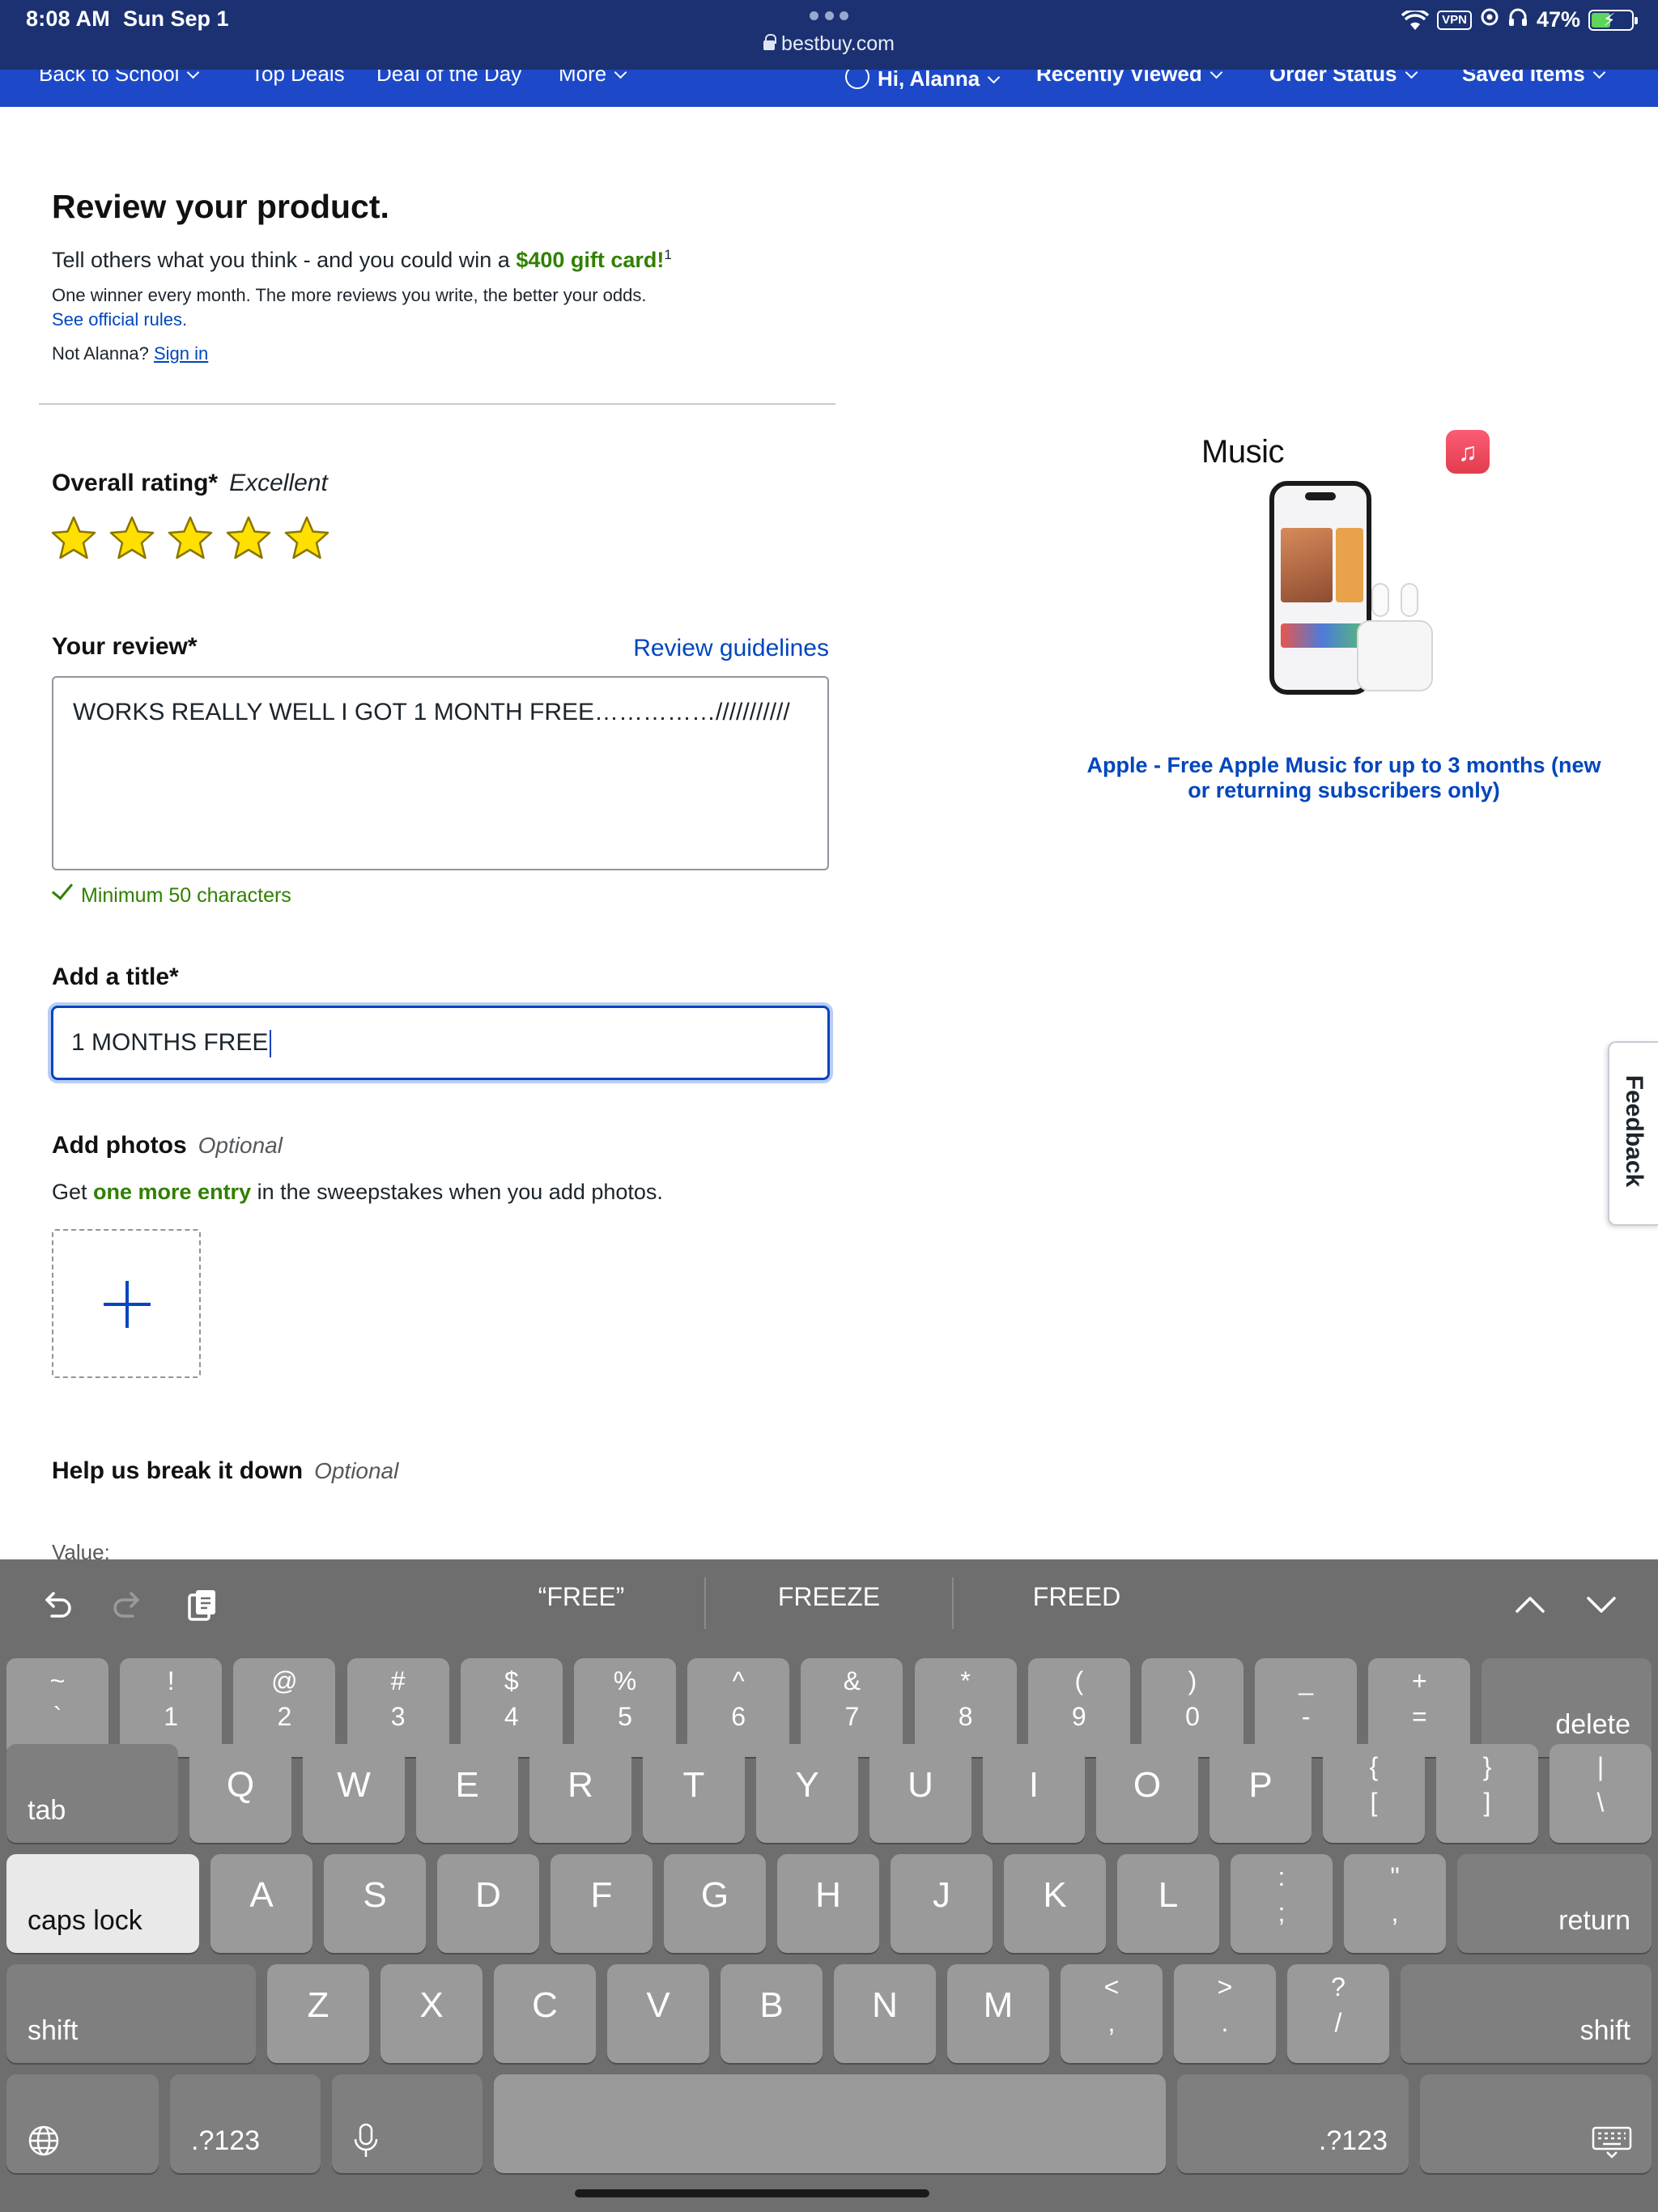  What do you see at coordinates (1129, 78) in the screenshot?
I see `nav-recently-viewed: Recently Viewed` at bounding box center [1129, 78].